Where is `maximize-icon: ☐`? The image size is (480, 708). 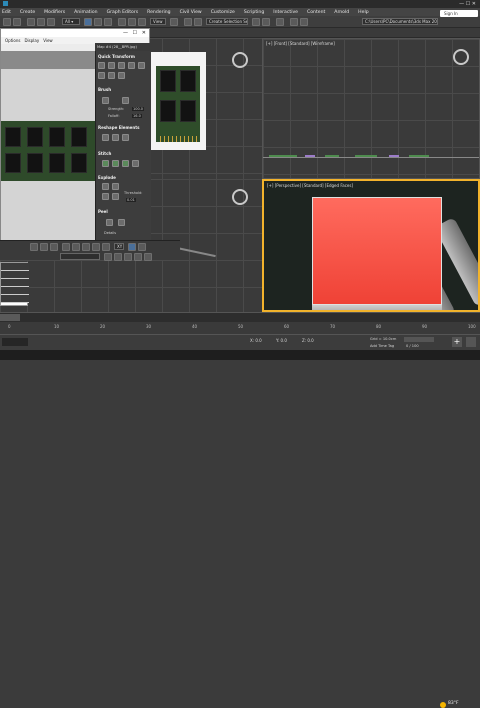
maximize-icon: ☐ is located at coordinates (135, 33).